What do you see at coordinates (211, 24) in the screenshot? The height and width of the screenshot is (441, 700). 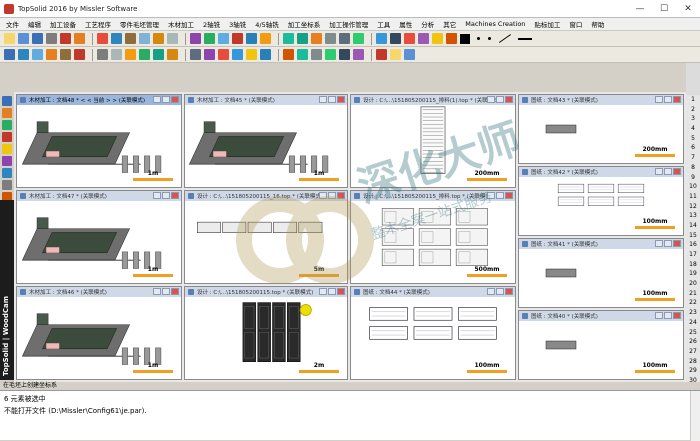 I see `menu-2axis: 2轴铣` at bounding box center [211, 24].